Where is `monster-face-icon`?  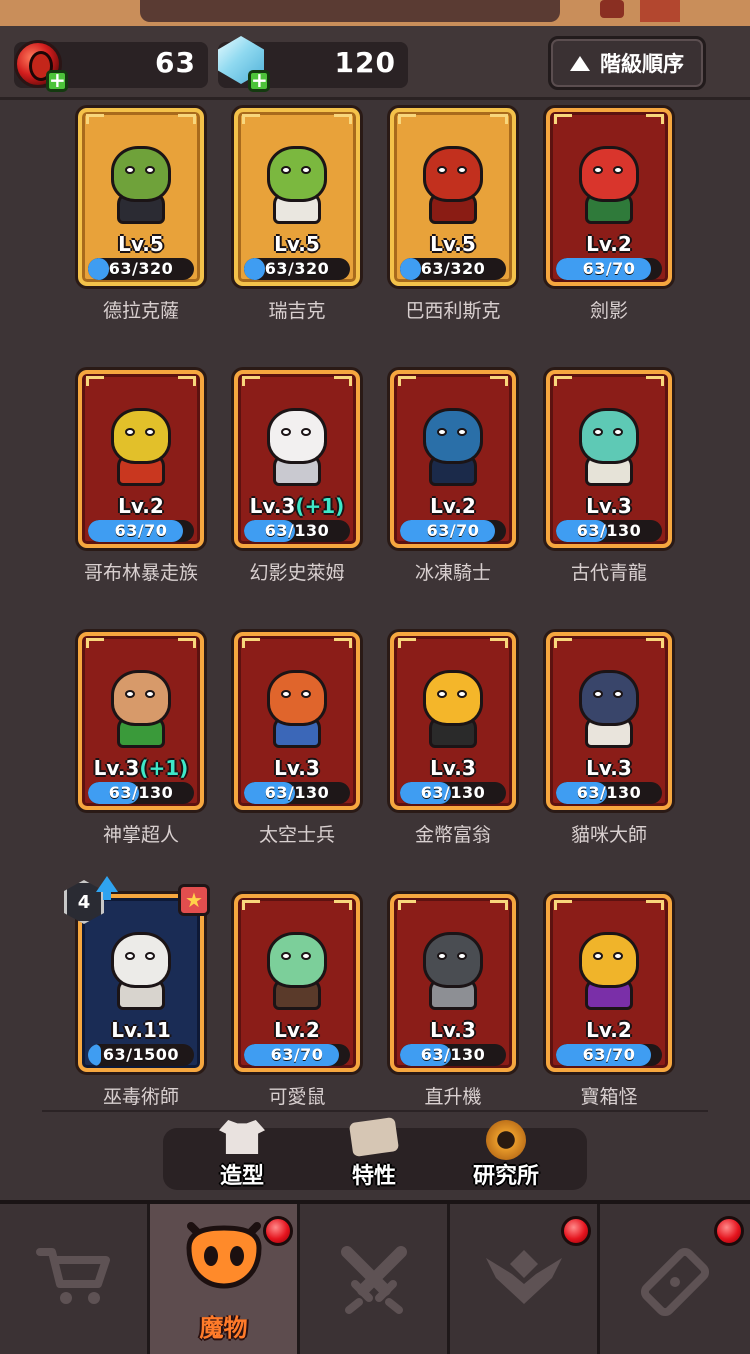 monster-face-icon is located at coordinates (223, 1255).